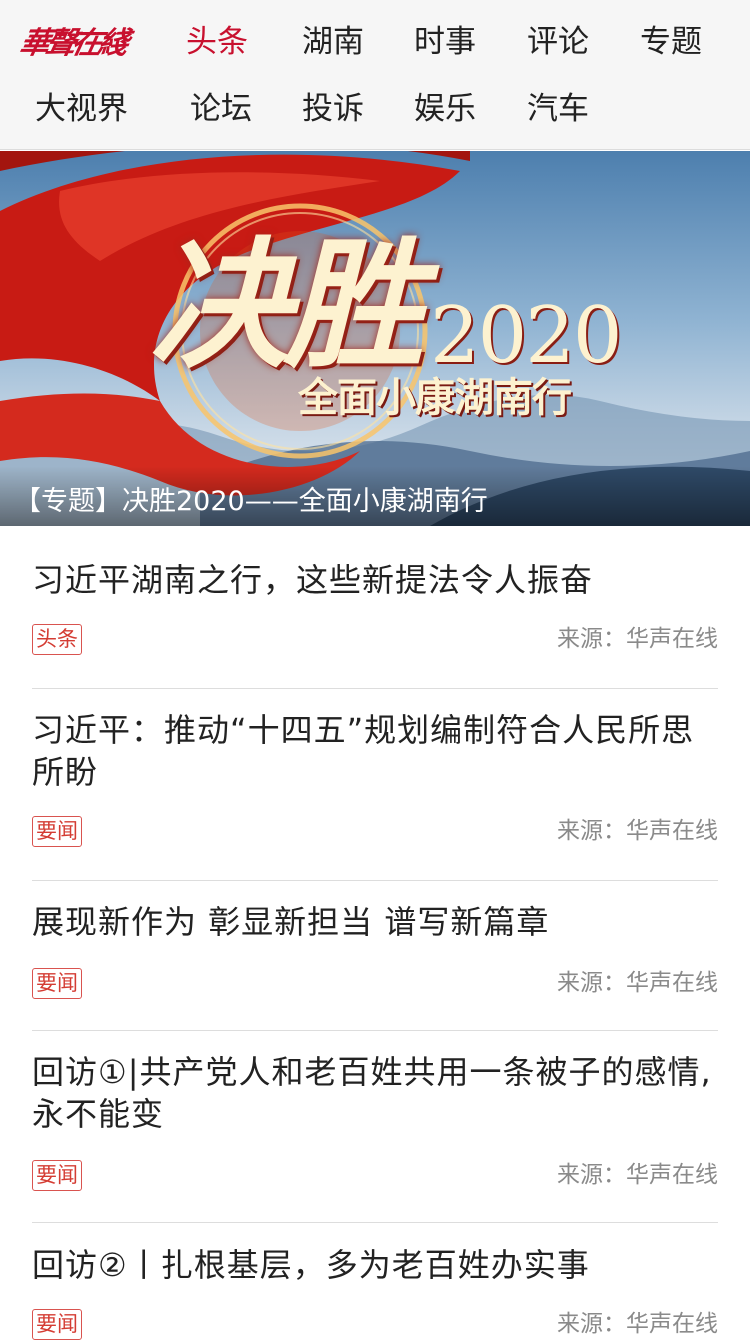  I want to click on nav-tab-complaints: 投诉, so click(333, 109).